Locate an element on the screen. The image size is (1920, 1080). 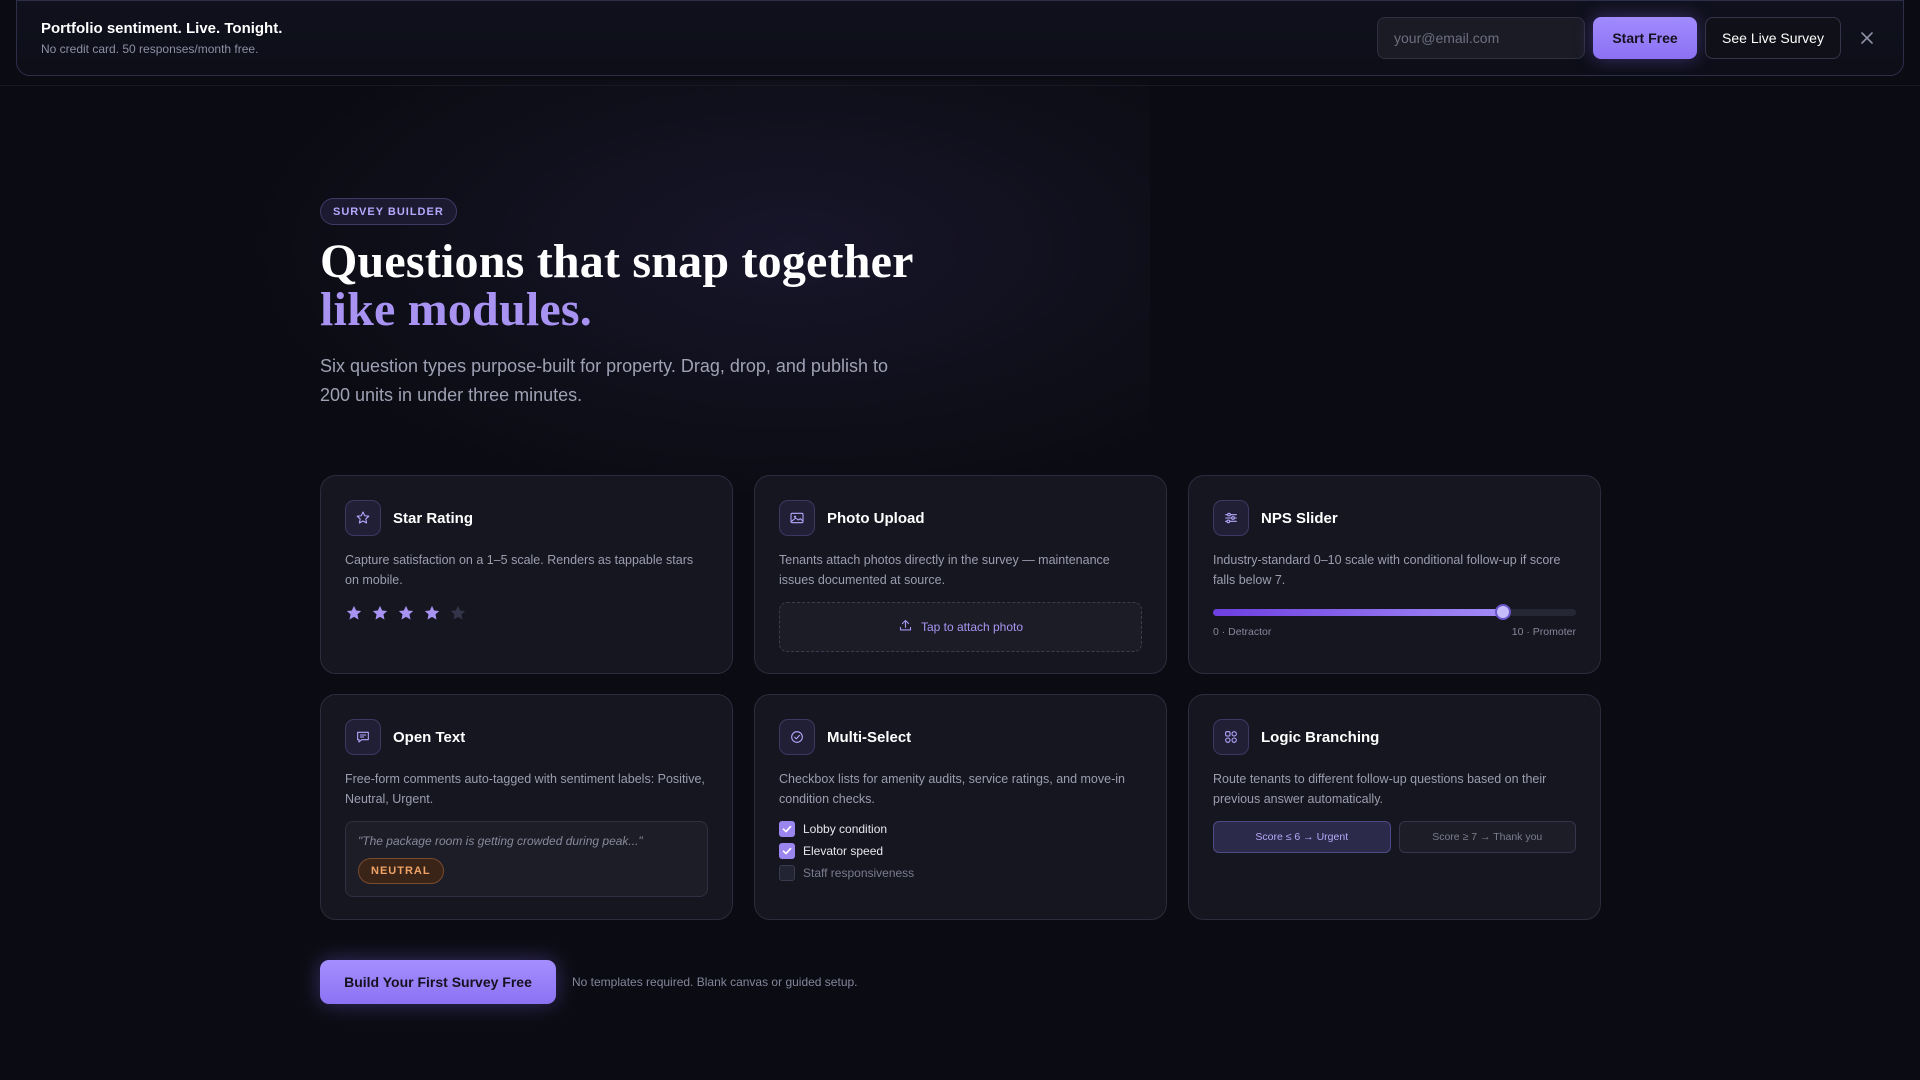
branch-options: Score ≤ 6 → Urgent Score ≥ 7 → Thank you is located at coordinates (1394, 837).